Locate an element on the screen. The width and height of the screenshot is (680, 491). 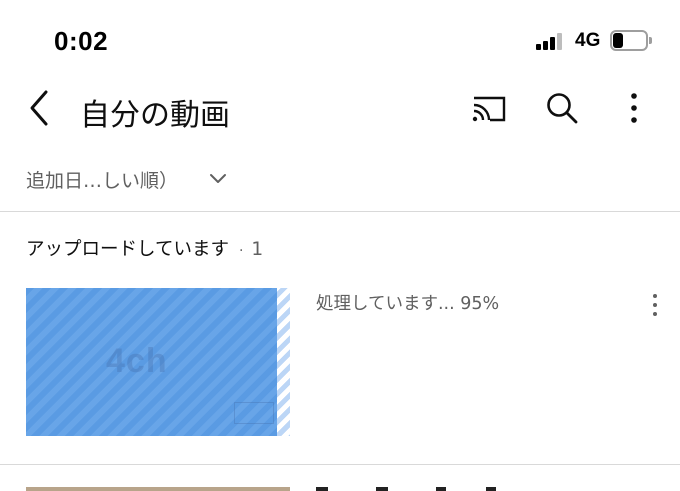
search-icon is located at coordinates (562, 108).